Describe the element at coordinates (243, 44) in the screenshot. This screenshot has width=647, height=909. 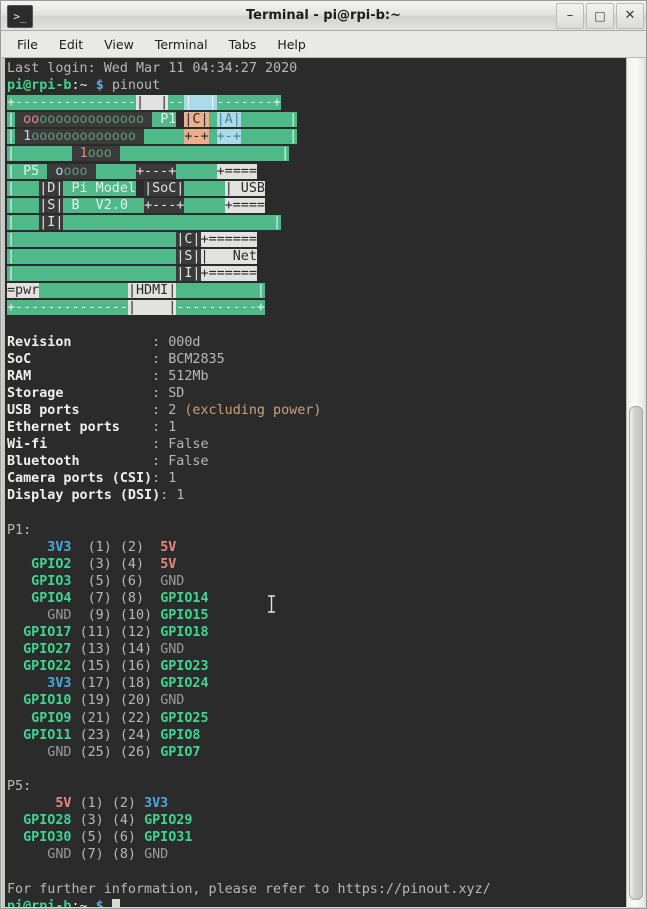
I see `menu-tabs: Tabs` at that location.